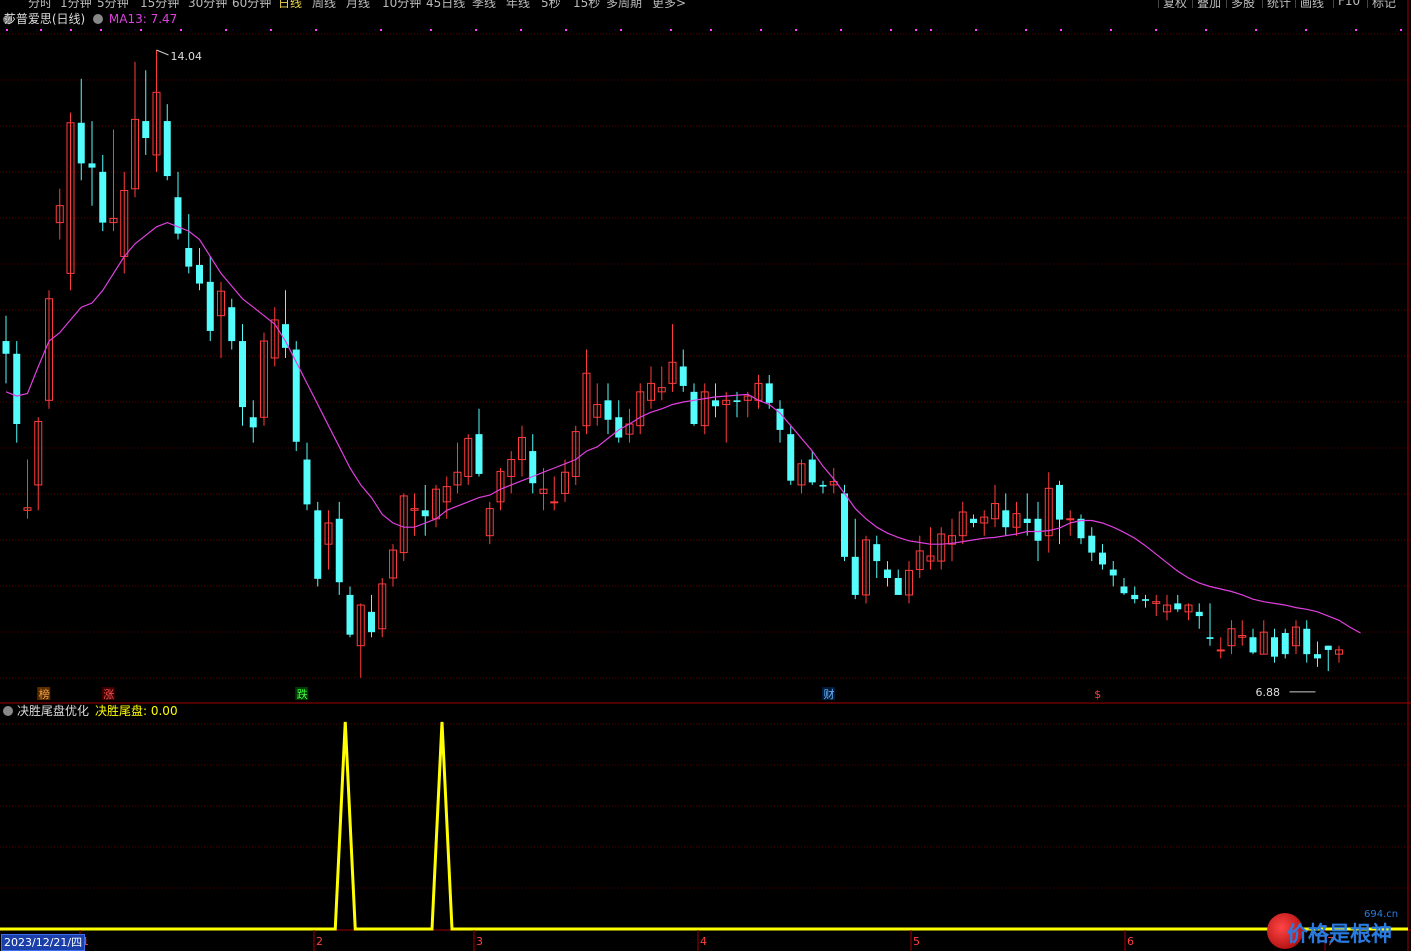  What do you see at coordinates (143, 19) in the screenshot?
I see `ma13-label: MA13: 7.47` at bounding box center [143, 19].